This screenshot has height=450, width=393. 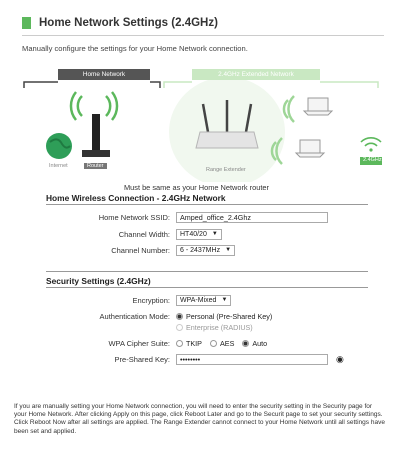 I want to click on cipher-auto-option: Auto, so click(x=254, y=343).